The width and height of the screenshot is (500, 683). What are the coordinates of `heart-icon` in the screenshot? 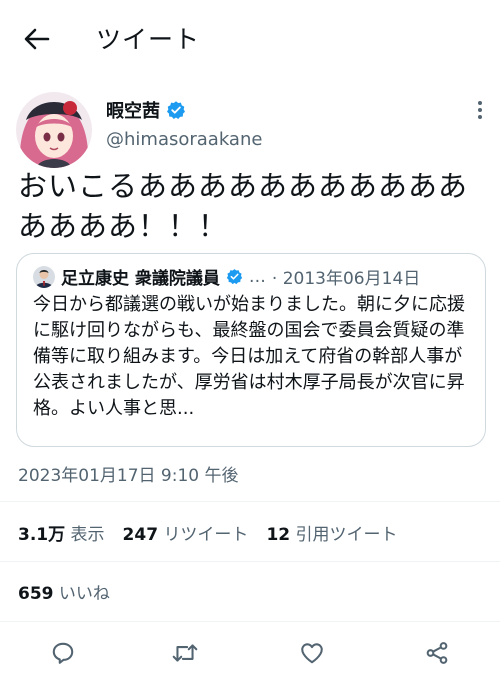 It's located at (312, 653).